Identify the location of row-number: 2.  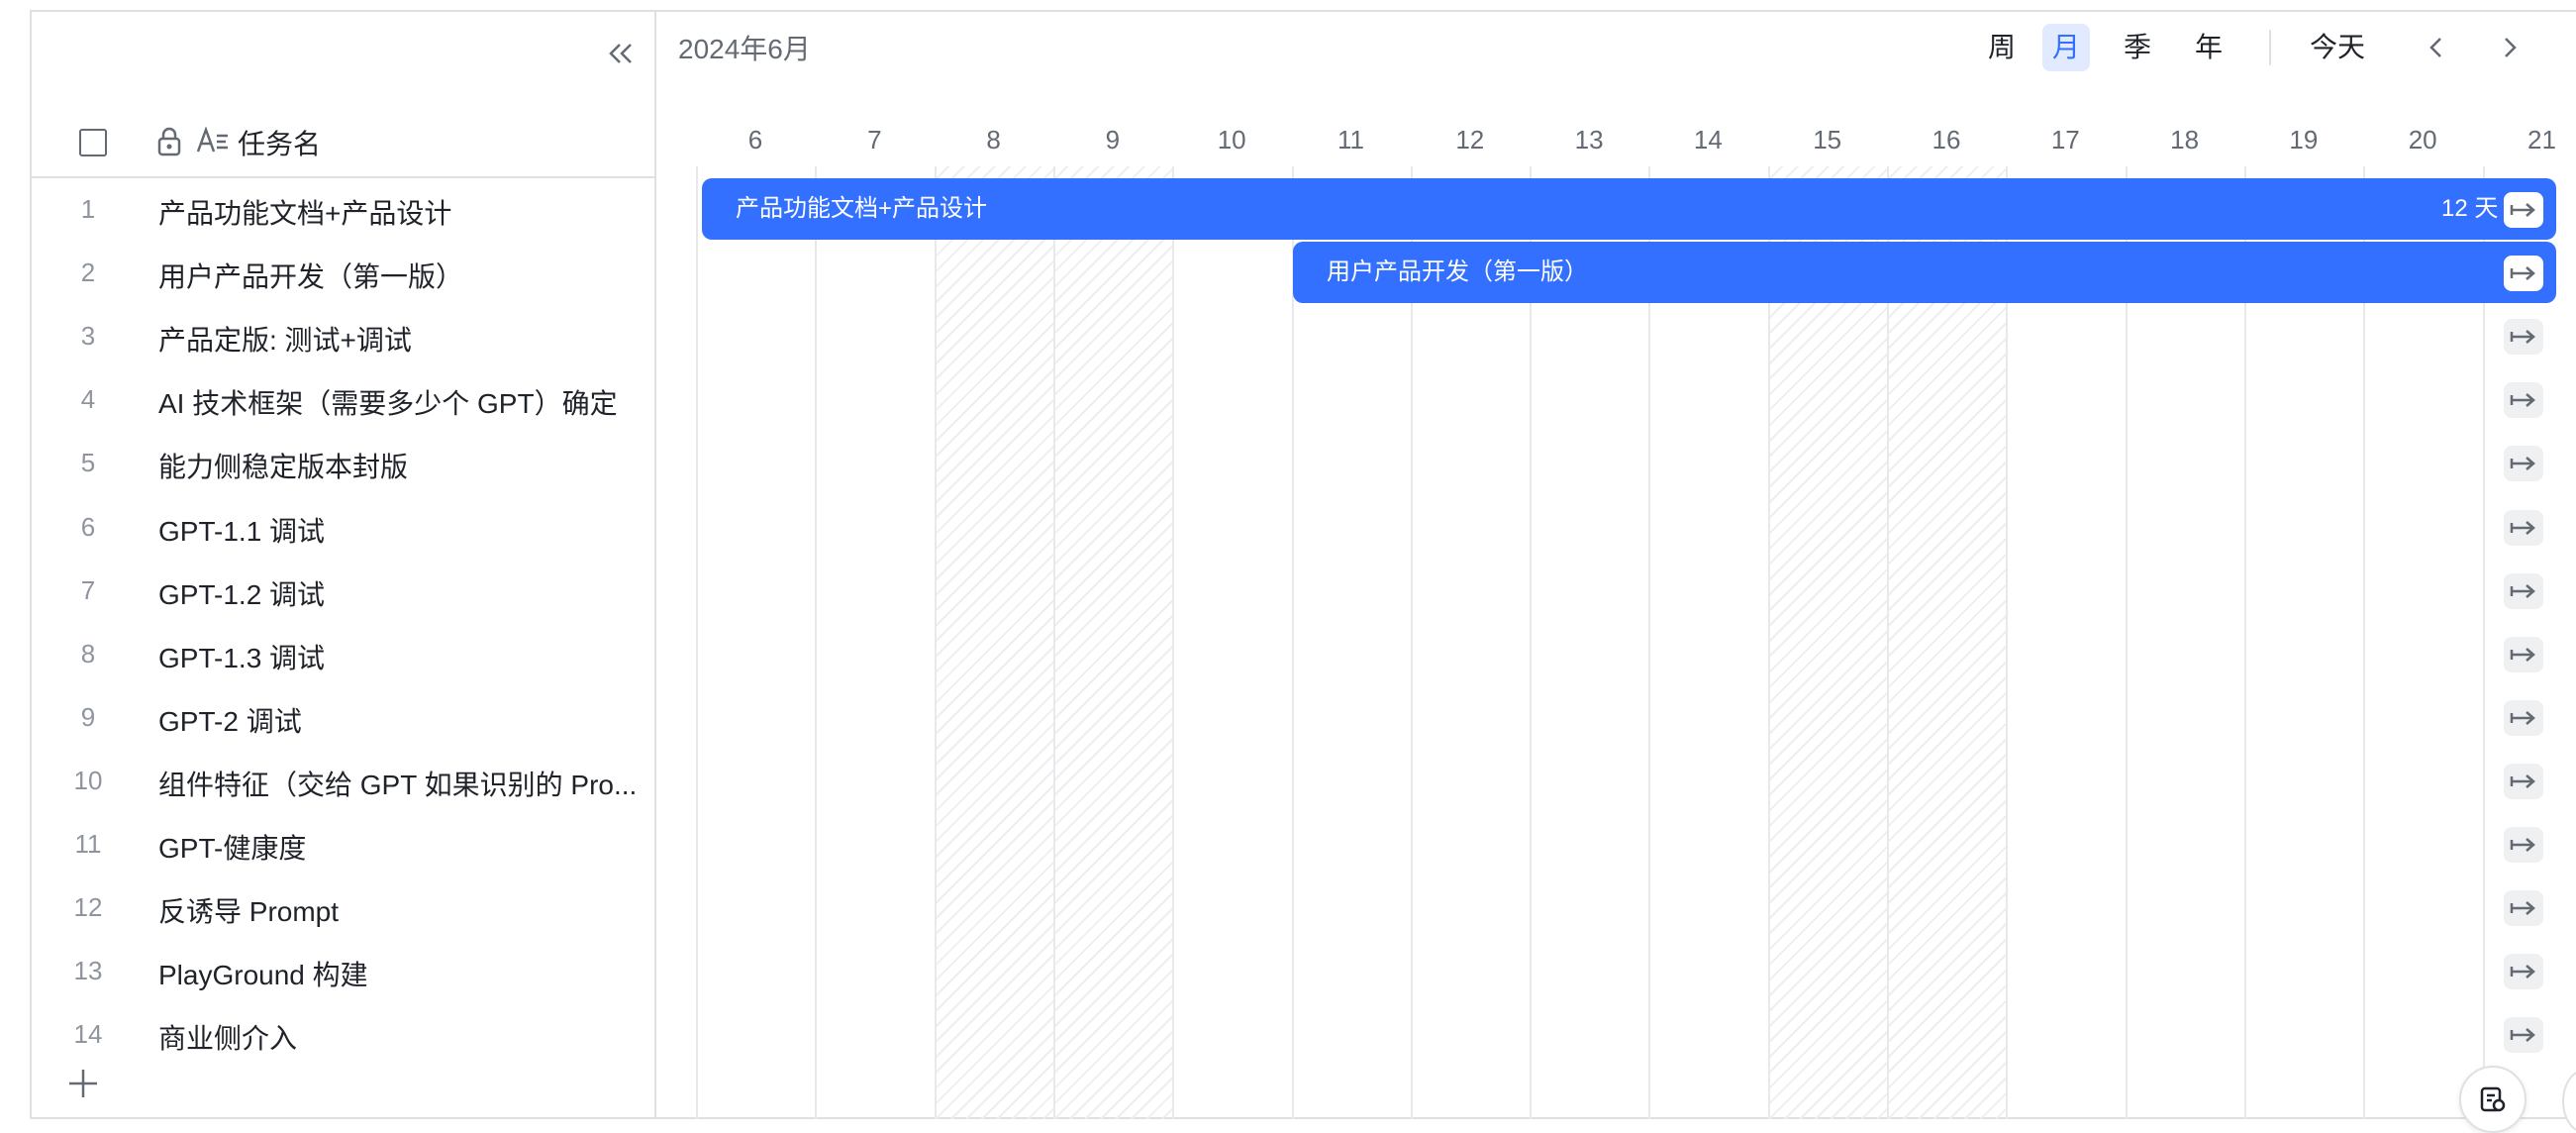
(88, 273).